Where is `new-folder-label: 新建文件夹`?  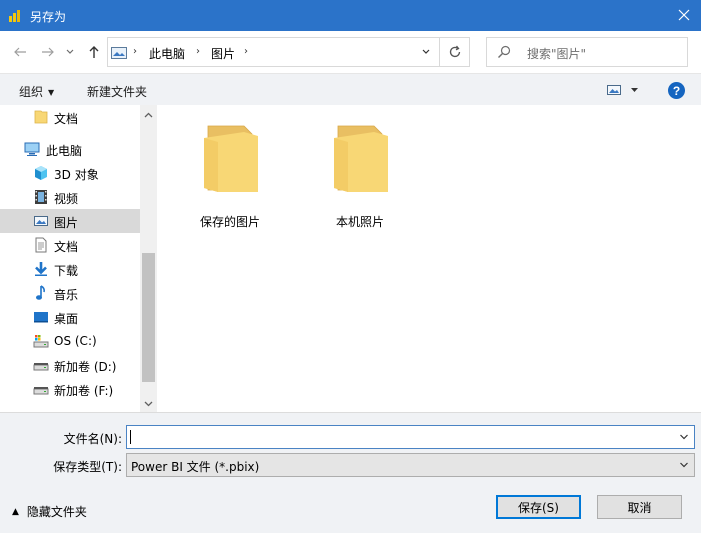
new-folder-label: 新建文件夹 is located at coordinates (117, 92).